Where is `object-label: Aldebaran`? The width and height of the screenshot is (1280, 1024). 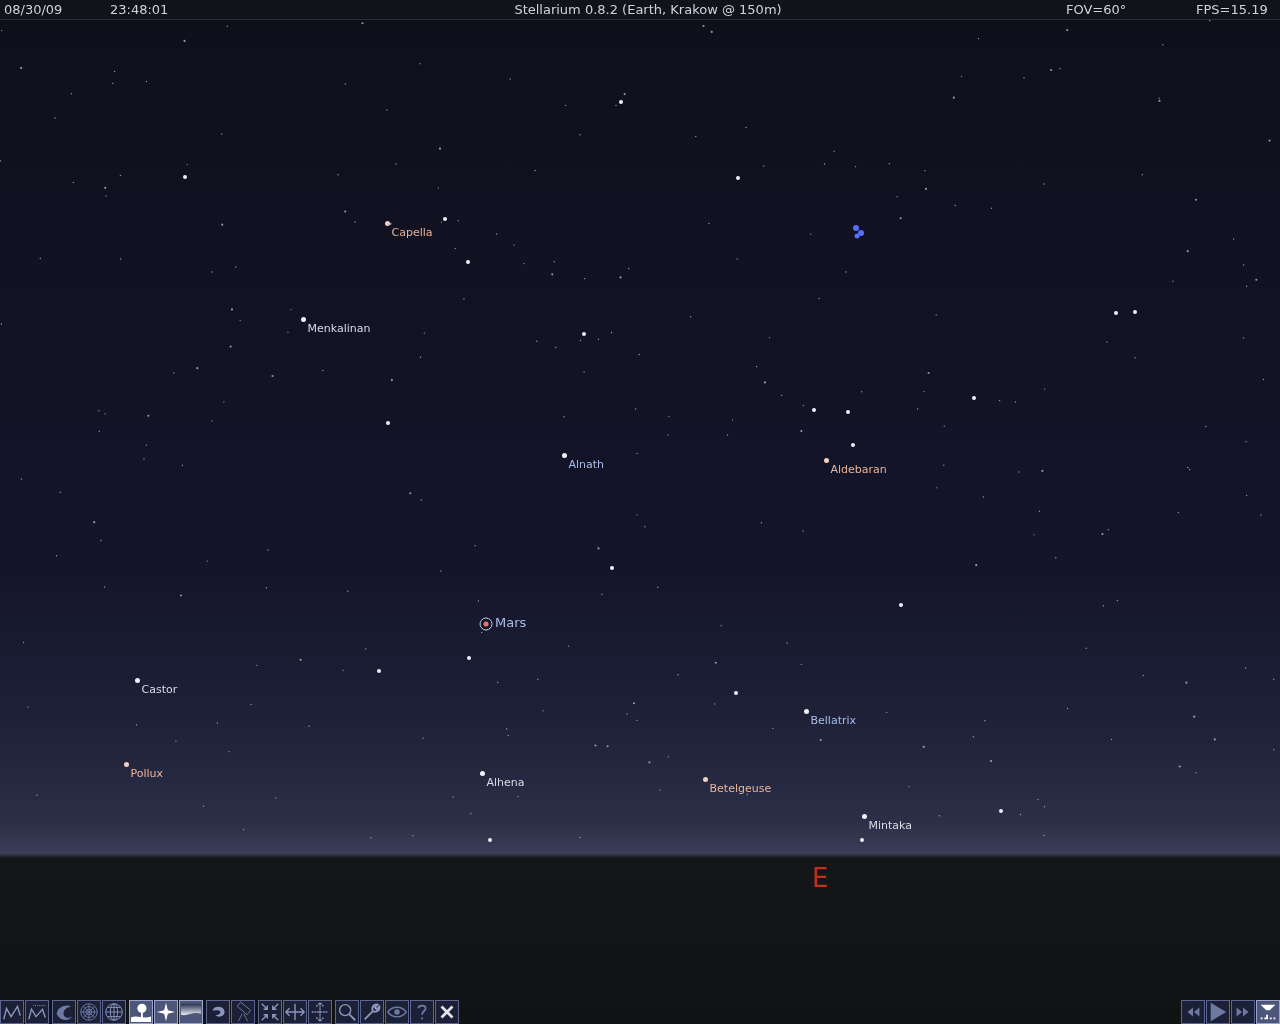 object-label: Aldebaran is located at coordinates (858, 469).